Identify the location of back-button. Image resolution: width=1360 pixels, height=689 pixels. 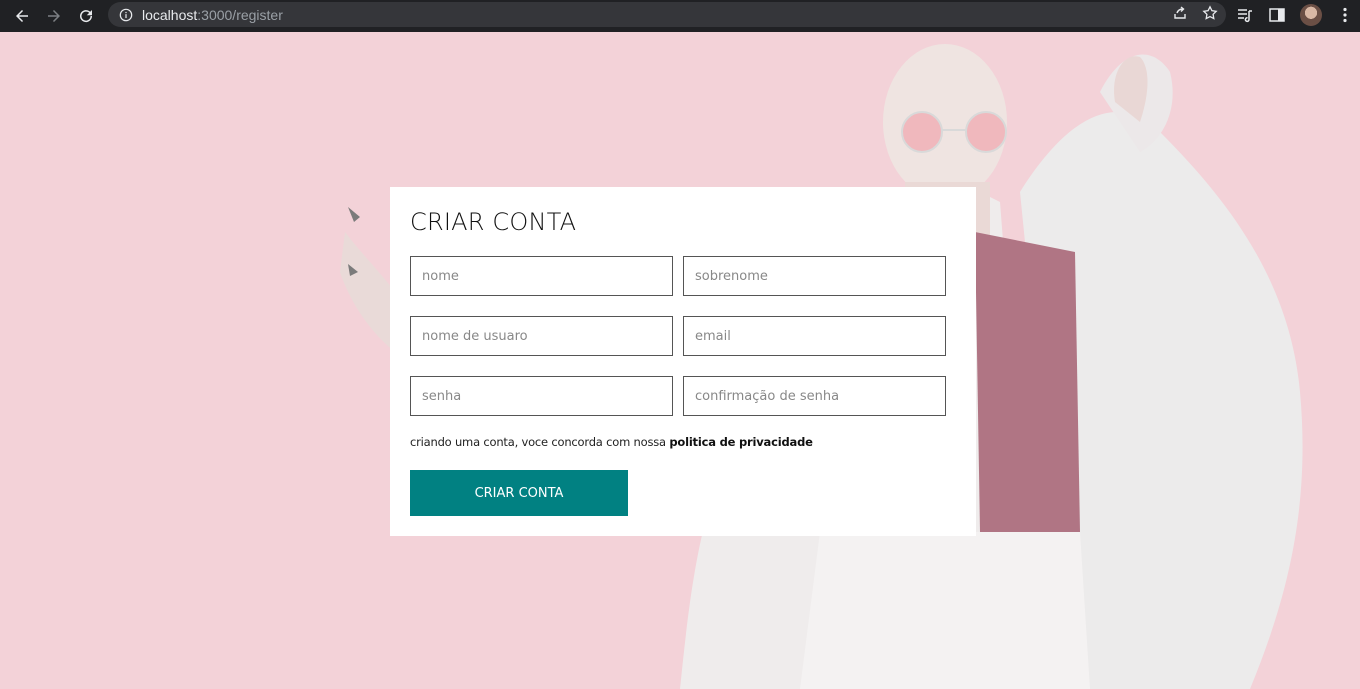
(22, 16).